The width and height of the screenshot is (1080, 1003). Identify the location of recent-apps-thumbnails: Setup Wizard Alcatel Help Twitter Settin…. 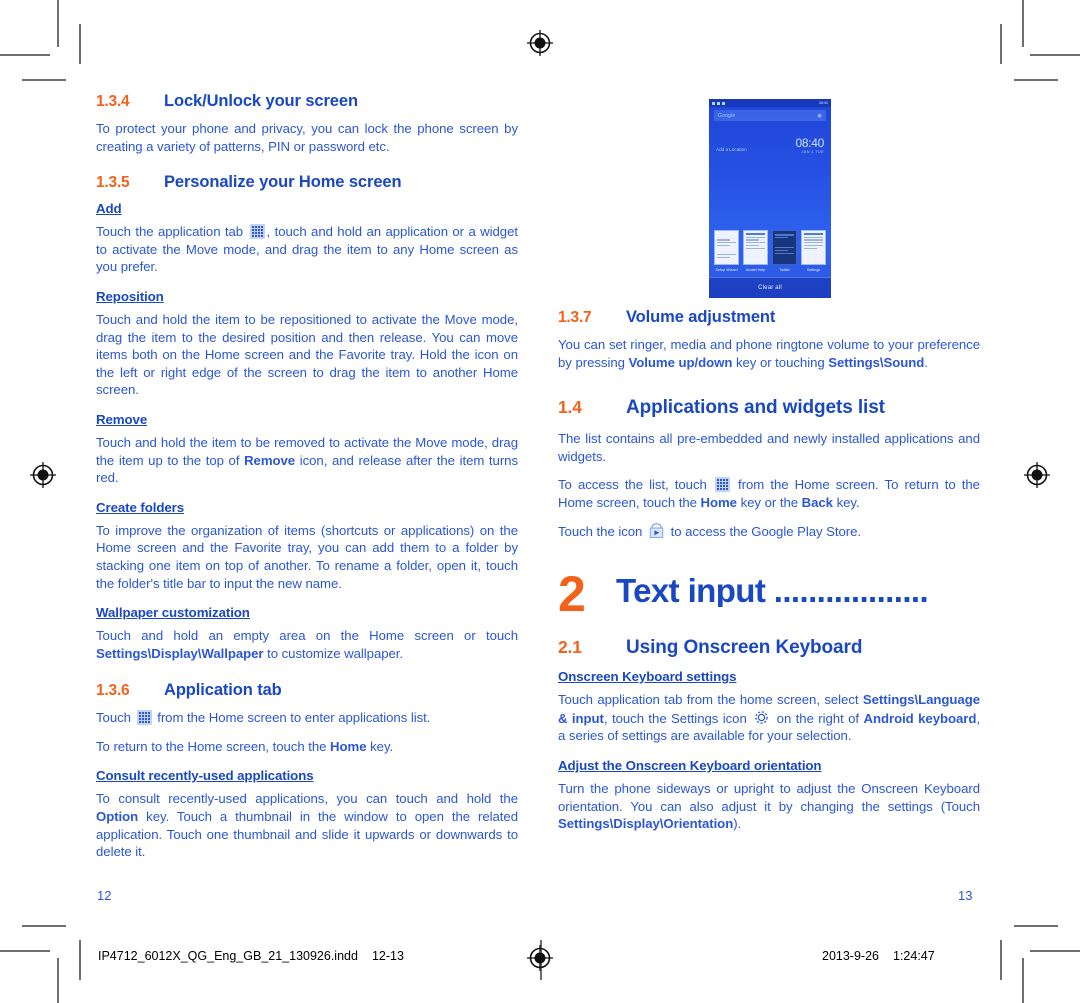
(770, 251).